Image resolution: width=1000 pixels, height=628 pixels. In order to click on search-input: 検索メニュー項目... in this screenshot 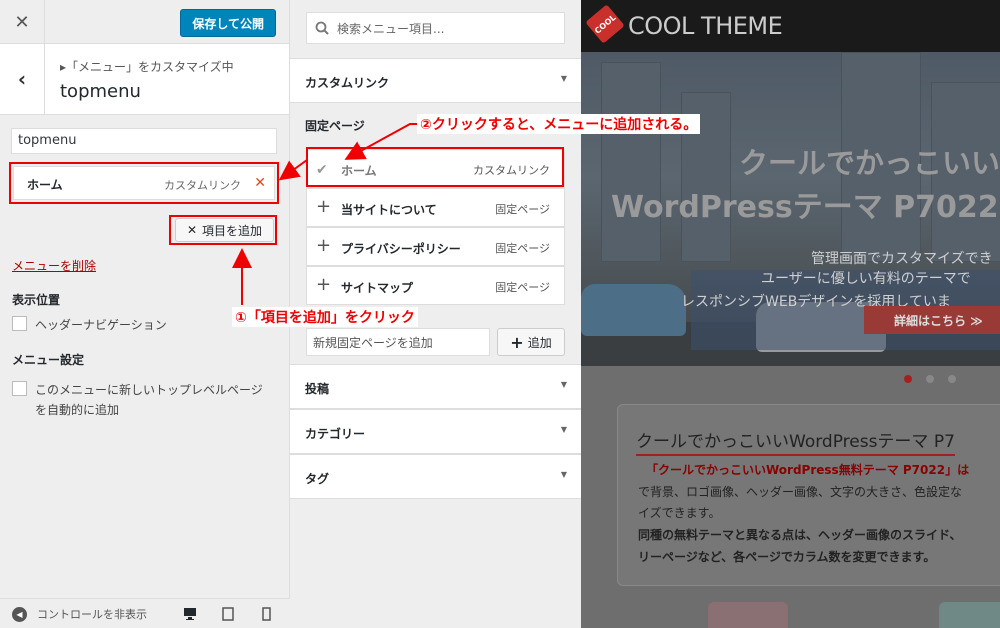, I will do `click(435, 28)`.